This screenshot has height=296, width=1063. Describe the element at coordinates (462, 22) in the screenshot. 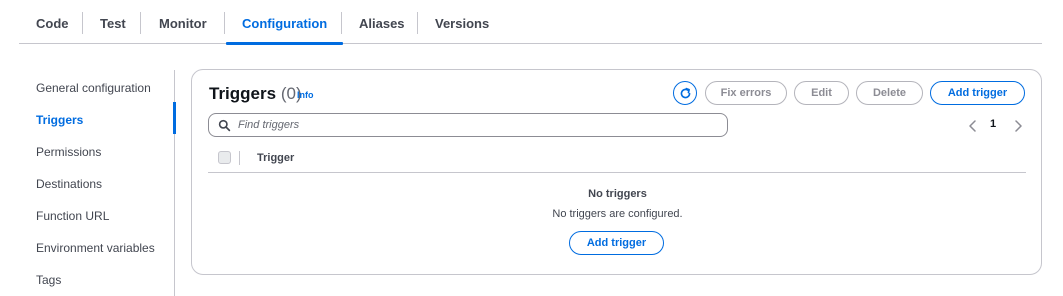

I see `tab-versions: Versions` at that location.